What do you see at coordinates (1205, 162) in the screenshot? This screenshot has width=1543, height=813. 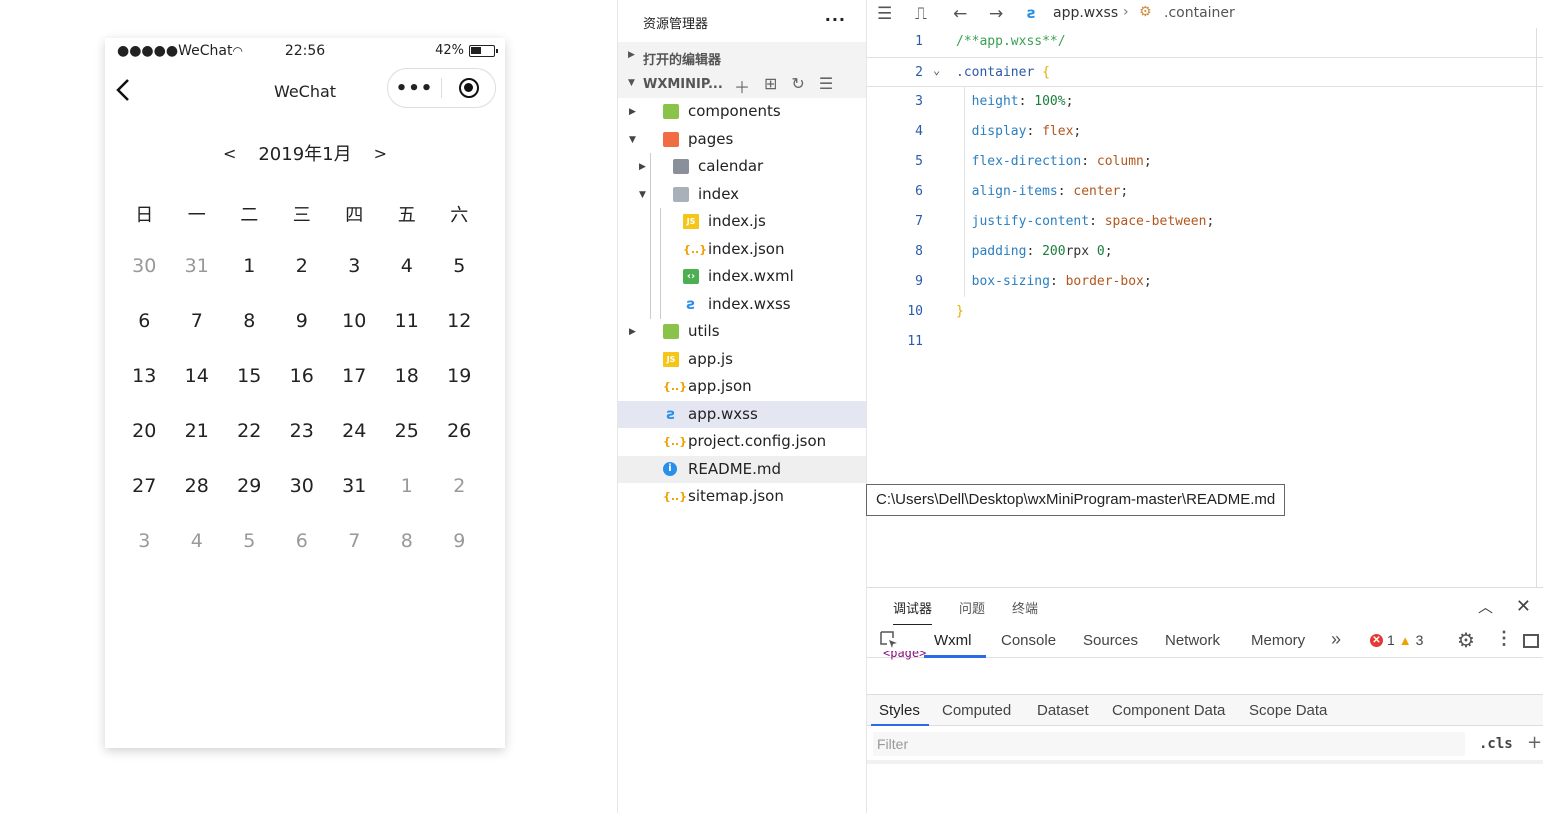 I see `code-line: 5 flex-direction: column;` at bounding box center [1205, 162].